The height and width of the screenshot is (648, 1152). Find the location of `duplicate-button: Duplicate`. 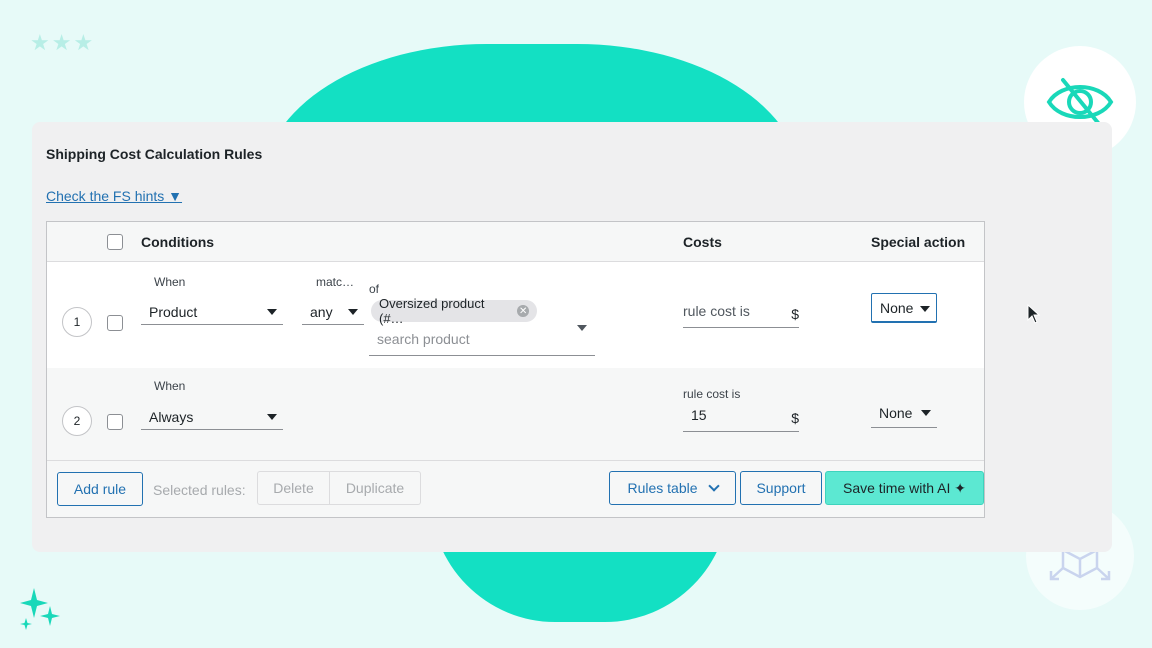

duplicate-button: Duplicate is located at coordinates (375, 488).